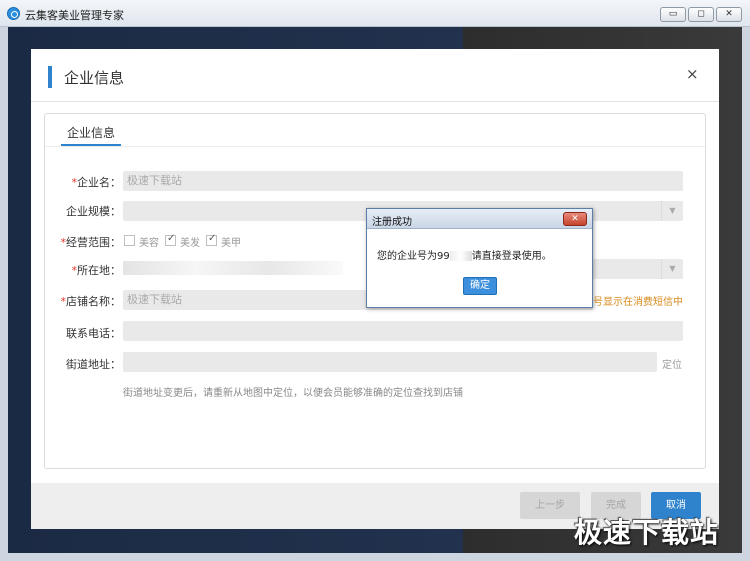 The width and height of the screenshot is (750, 561). I want to click on close-icon: ✕, so click(729, 14).